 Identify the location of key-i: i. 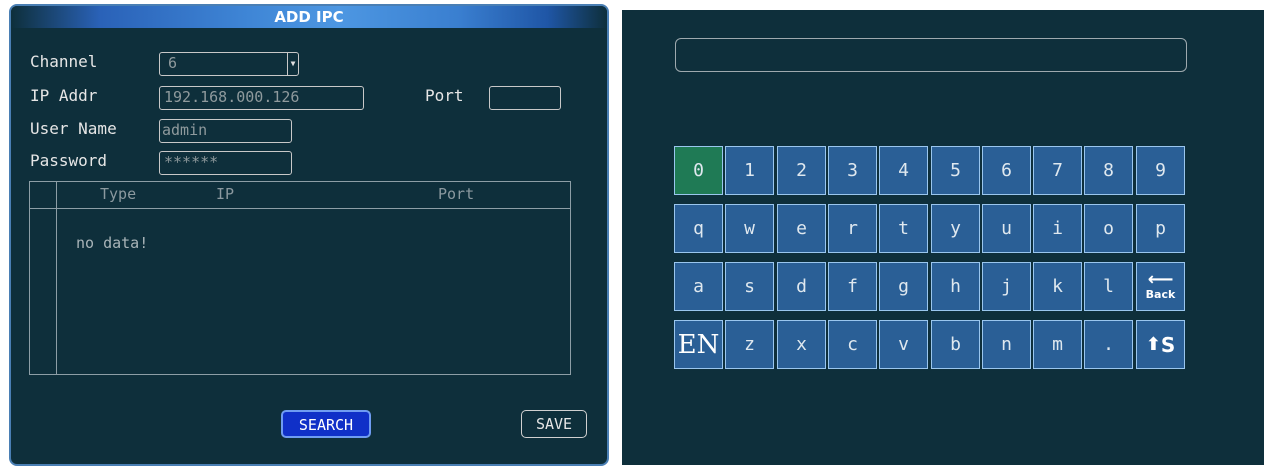
(1057, 228).